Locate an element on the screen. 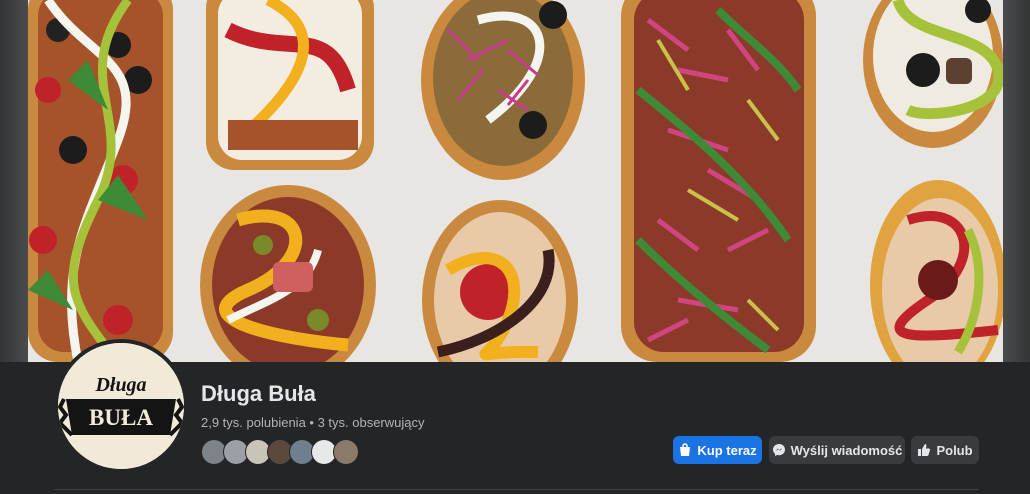 The height and width of the screenshot is (494, 1030). send-message-button: Wyślij wiadomość is located at coordinates (837, 450).